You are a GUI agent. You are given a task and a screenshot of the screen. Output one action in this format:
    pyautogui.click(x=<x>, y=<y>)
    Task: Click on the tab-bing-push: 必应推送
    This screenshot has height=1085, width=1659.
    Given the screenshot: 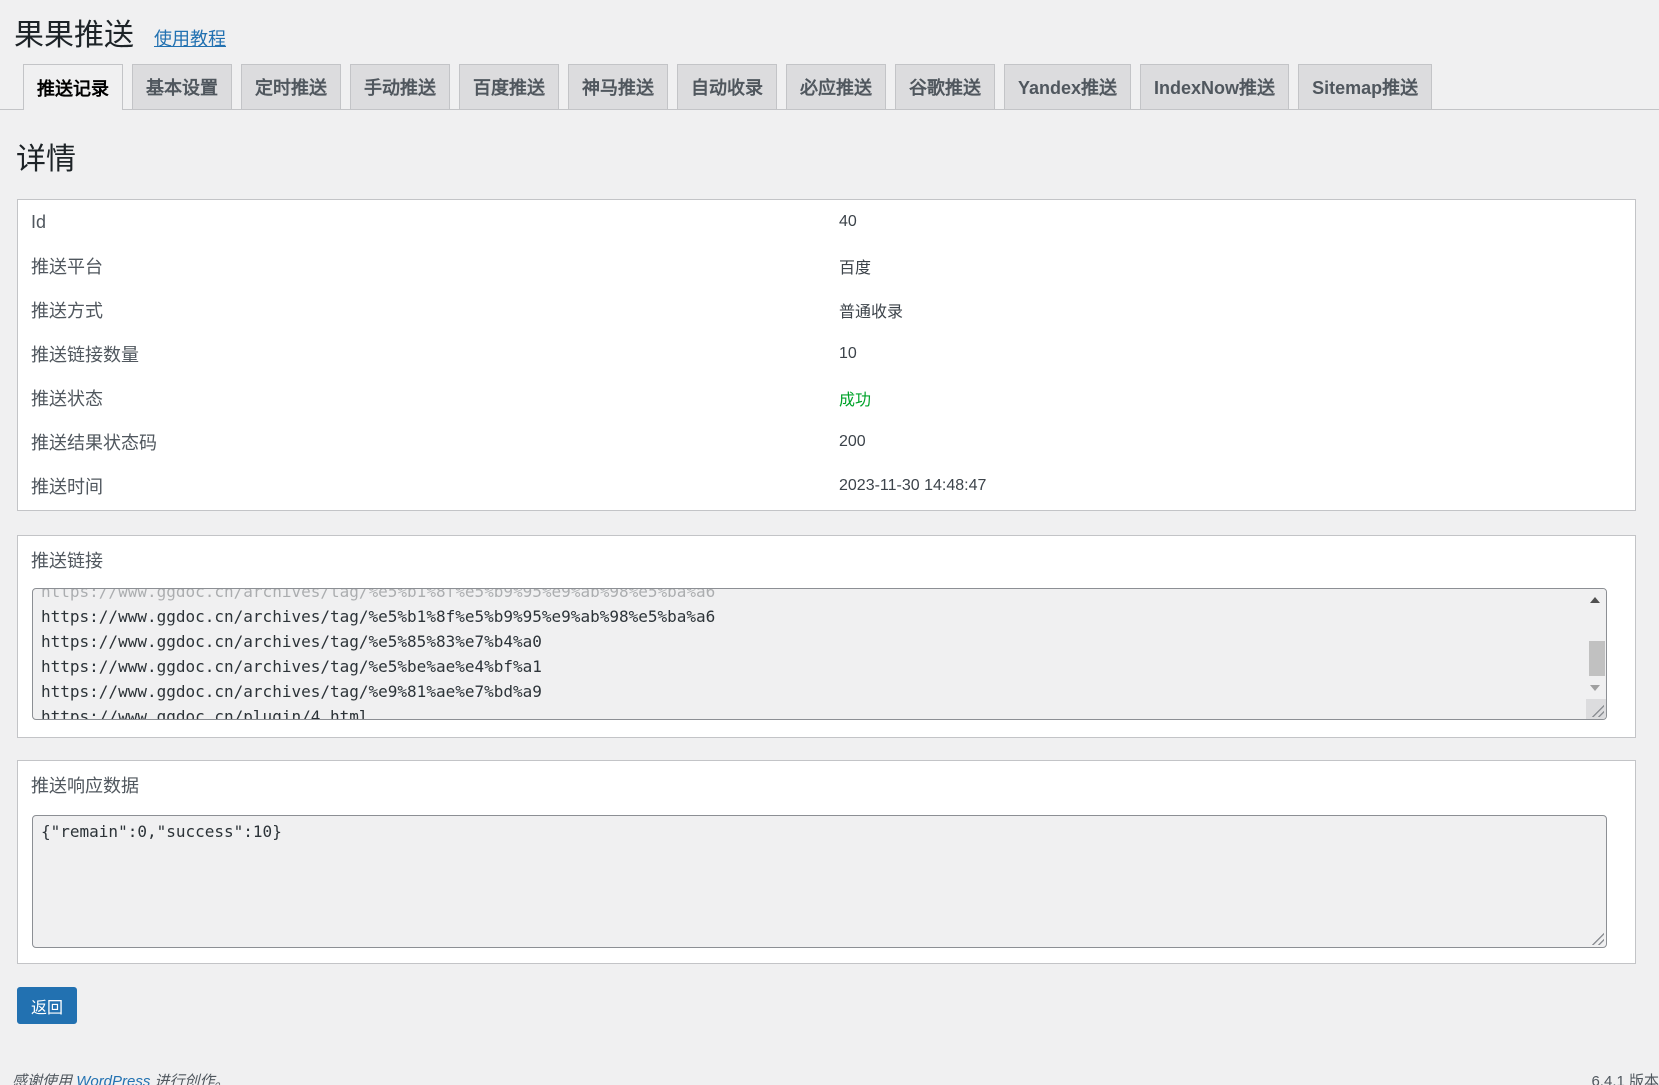 What is the action you would take?
    pyautogui.click(x=836, y=86)
    